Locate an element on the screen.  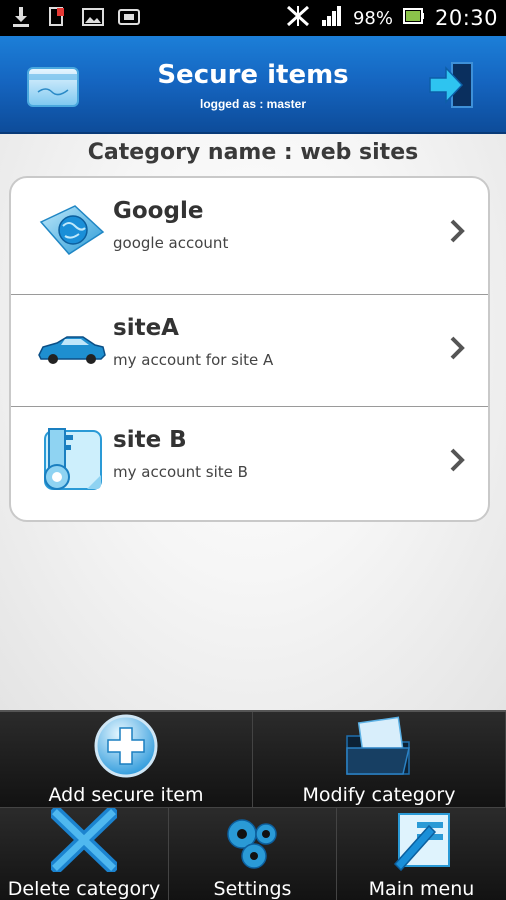
logout-icon is located at coordinates (452, 85).